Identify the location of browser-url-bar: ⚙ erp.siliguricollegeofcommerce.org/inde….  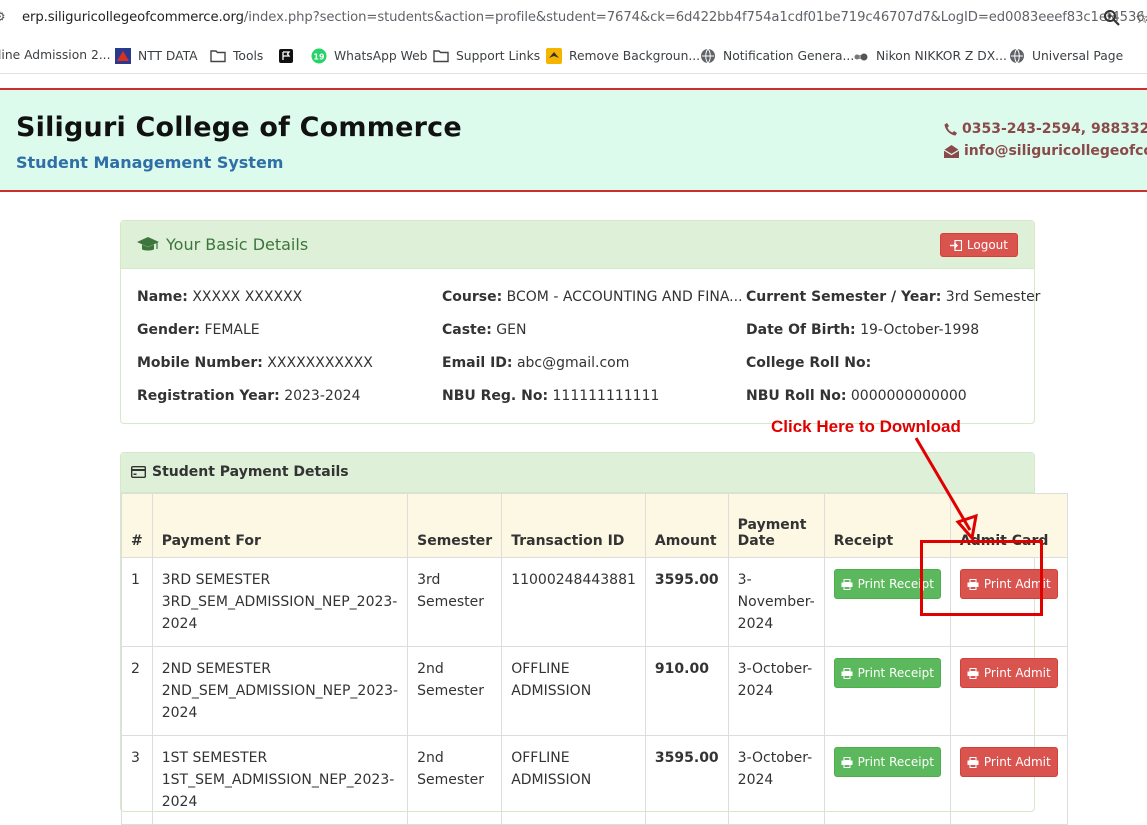
(573, 19).